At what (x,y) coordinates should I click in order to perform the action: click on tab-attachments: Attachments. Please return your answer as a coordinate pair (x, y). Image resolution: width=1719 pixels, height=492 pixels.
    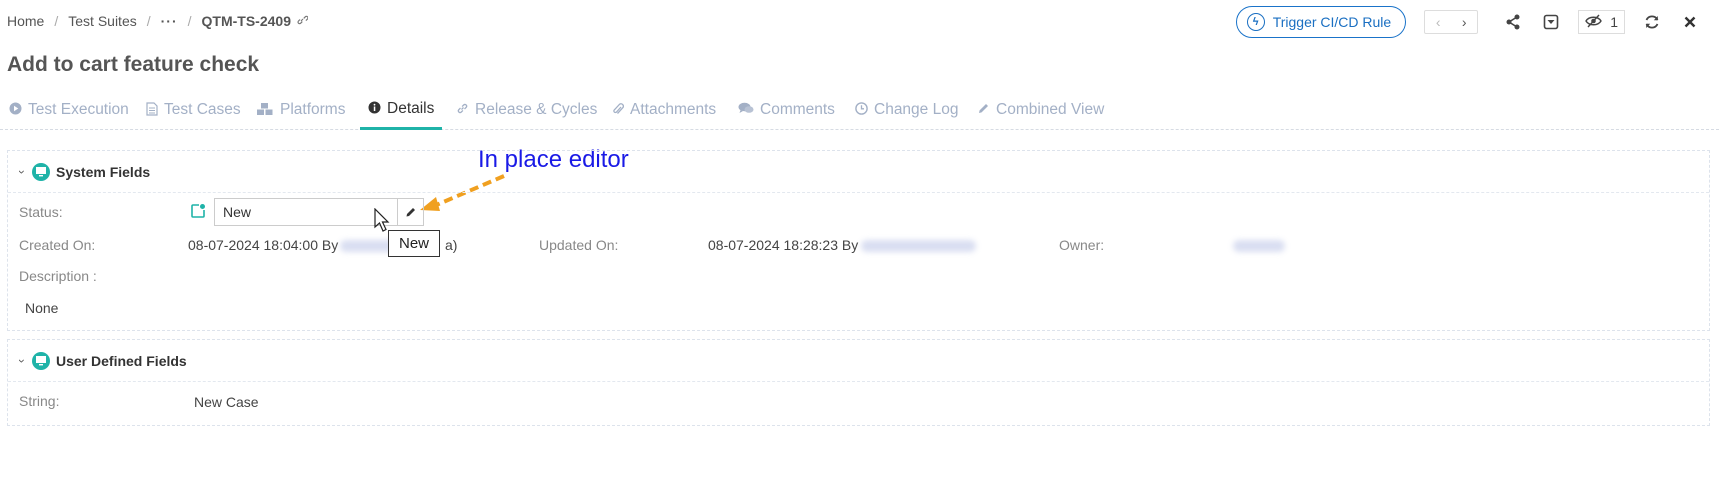
    Looking at the image, I should click on (664, 110).